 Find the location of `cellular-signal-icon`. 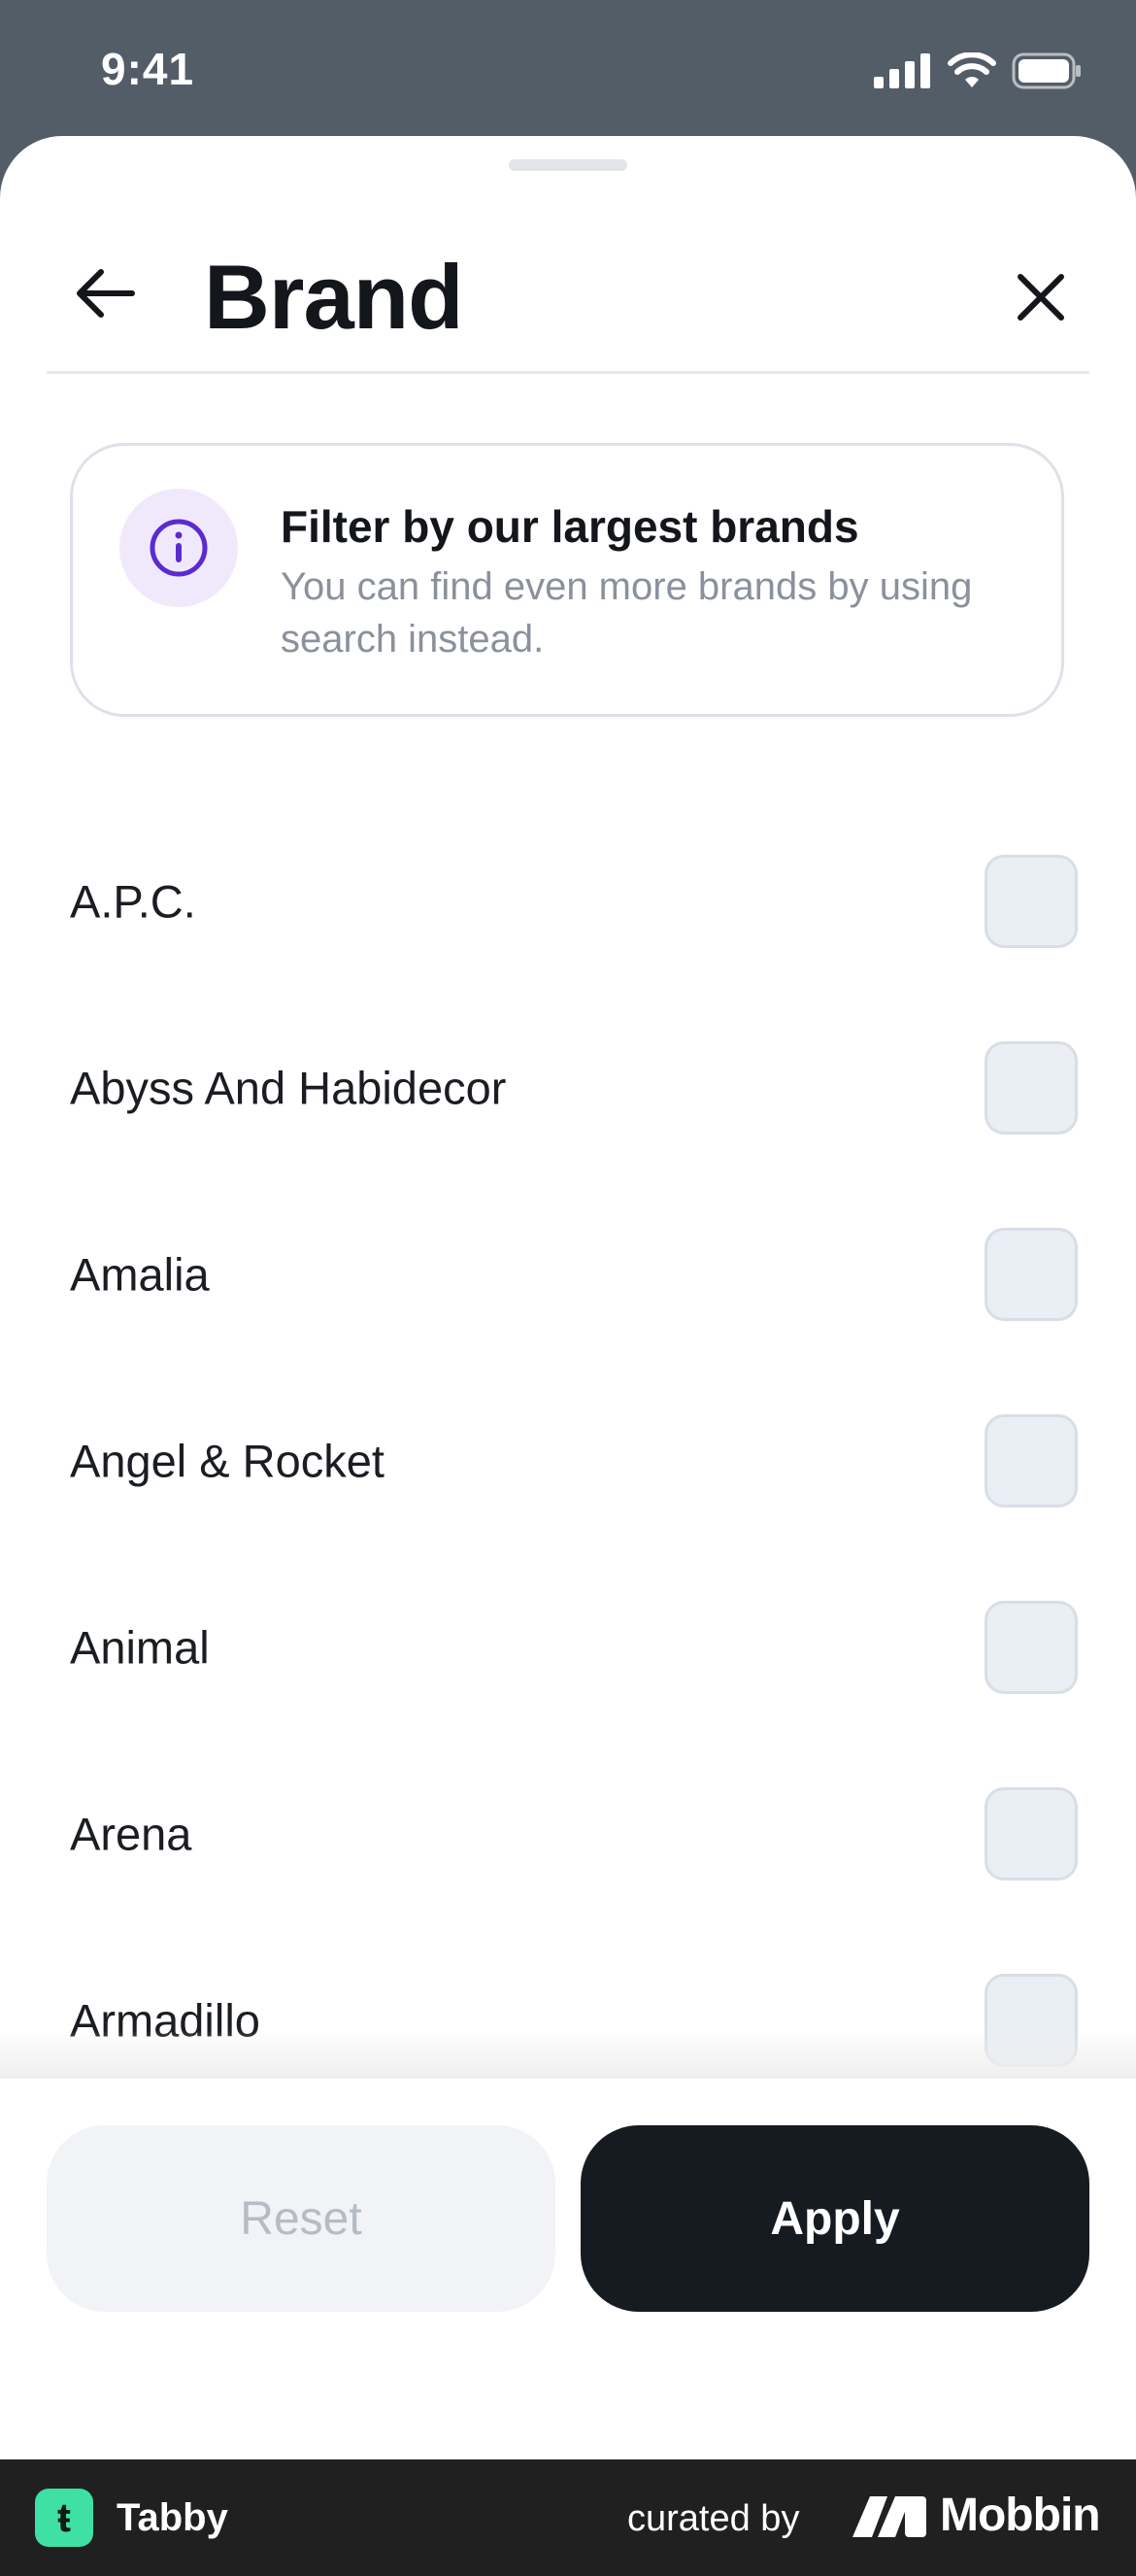

cellular-signal-icon is located at coordinates (902, 70).